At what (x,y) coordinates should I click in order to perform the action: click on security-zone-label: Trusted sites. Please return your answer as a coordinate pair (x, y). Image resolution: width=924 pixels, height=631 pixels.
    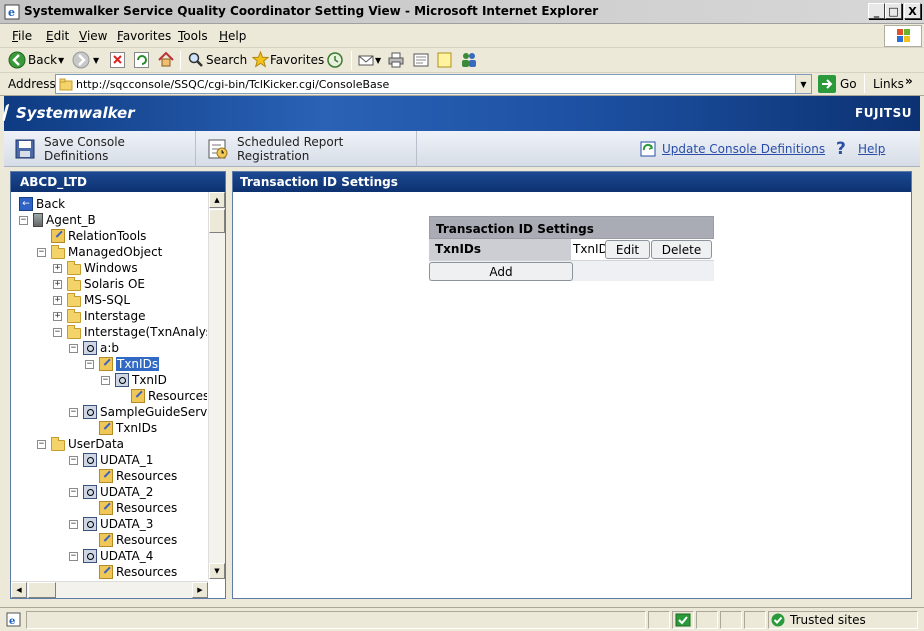
    Looking at the image, I should click on (828, 620).